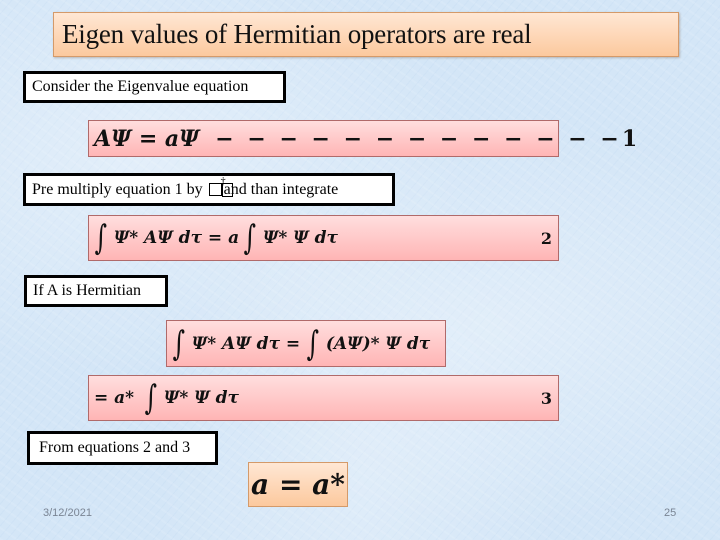  What do you see at coordinates (317, 398) in the screenshot?
I see `equation-3-expression: = a* ∫ Ψ* Ψ dτ` at bounding box center [317, 398].